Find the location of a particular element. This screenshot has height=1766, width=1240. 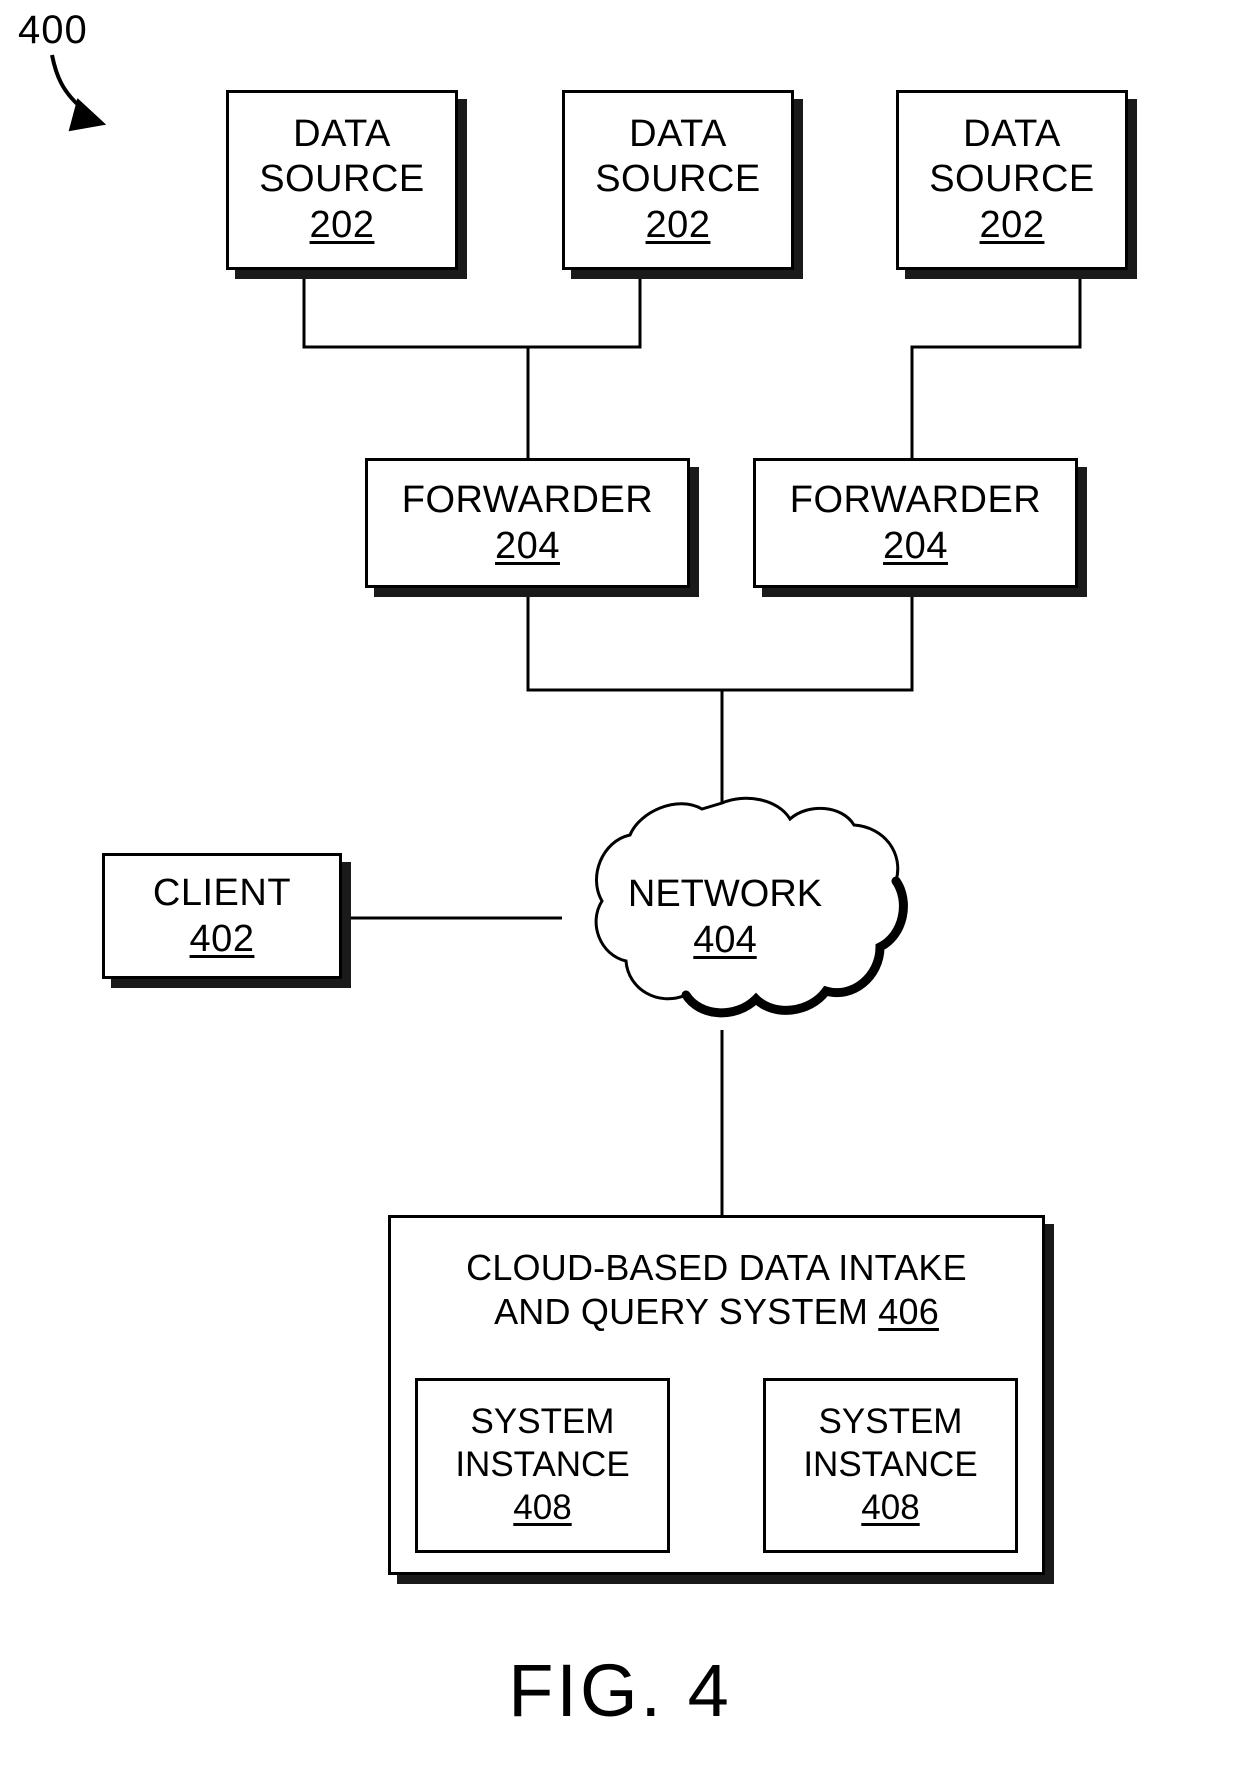

link-datasource2-to-forwarder1 is located at coordinates (585, 312).